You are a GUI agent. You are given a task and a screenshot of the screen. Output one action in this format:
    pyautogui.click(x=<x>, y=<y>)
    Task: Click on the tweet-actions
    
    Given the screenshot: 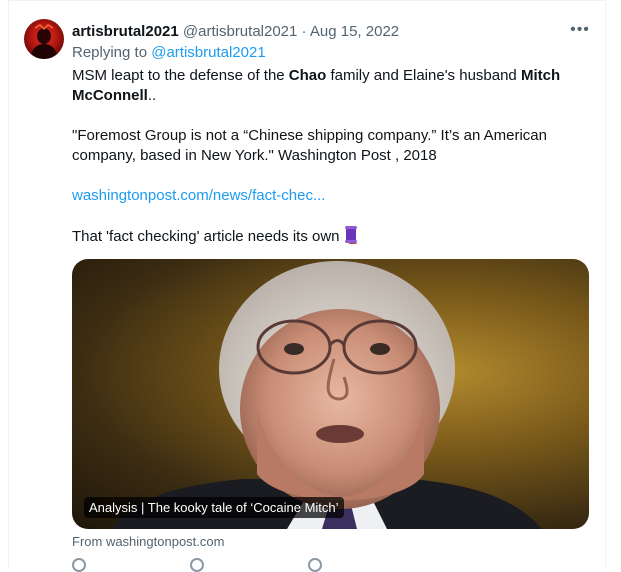 What is the action you would take?
    pyautogui.click(x=332, y=565)
    